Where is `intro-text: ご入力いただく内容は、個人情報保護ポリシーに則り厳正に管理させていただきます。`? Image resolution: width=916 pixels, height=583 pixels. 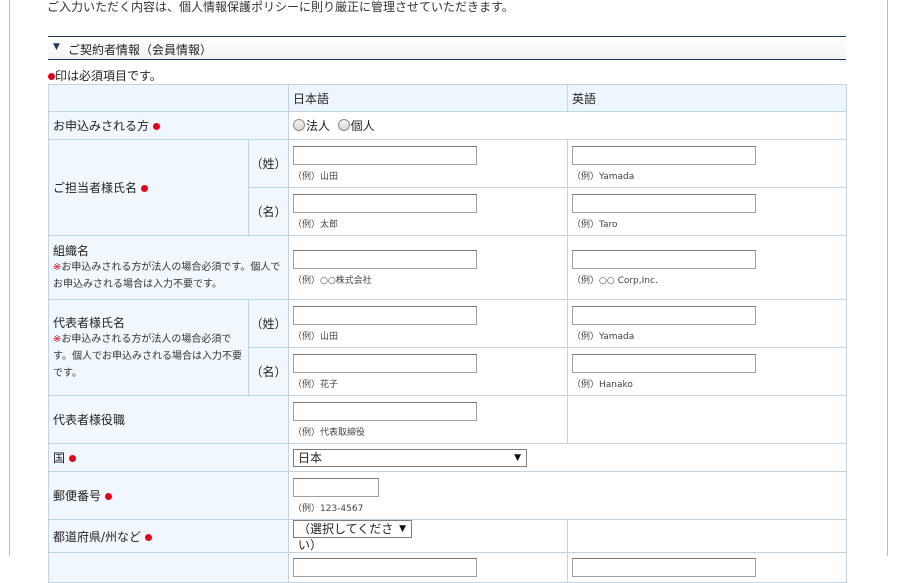
intro-text: ご入力いただく内容は、個人情報保護ポリシーに則り厳正に管理させていただきます。 is located at coordinates (280, 7).